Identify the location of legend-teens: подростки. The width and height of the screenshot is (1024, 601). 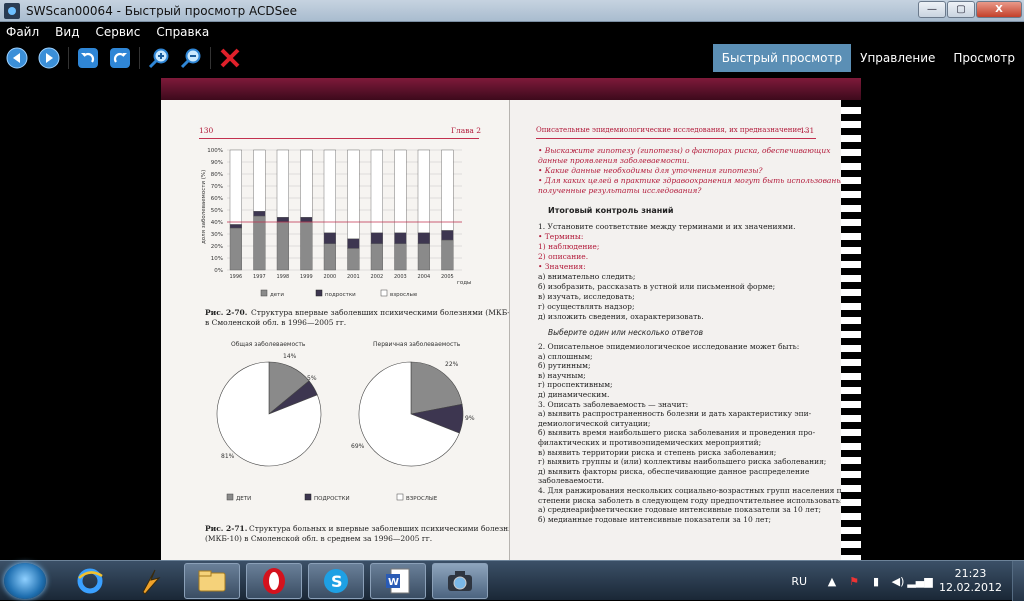
(340, 295).